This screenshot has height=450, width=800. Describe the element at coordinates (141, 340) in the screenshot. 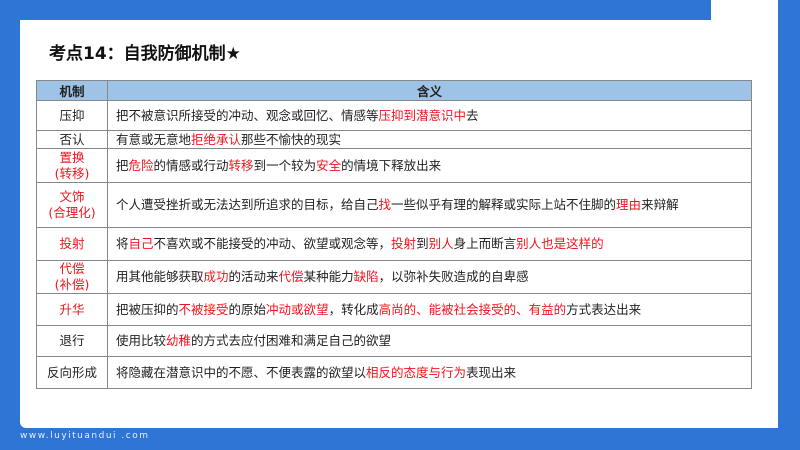

I see `text: 使用比较` at that location.